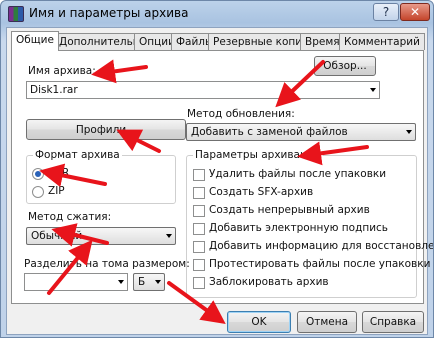 The width and height of the screenshot is (434, 338). Describe the element at coordinates (199, 229) in the screenshot. I see `checkbox-signature` at that location.